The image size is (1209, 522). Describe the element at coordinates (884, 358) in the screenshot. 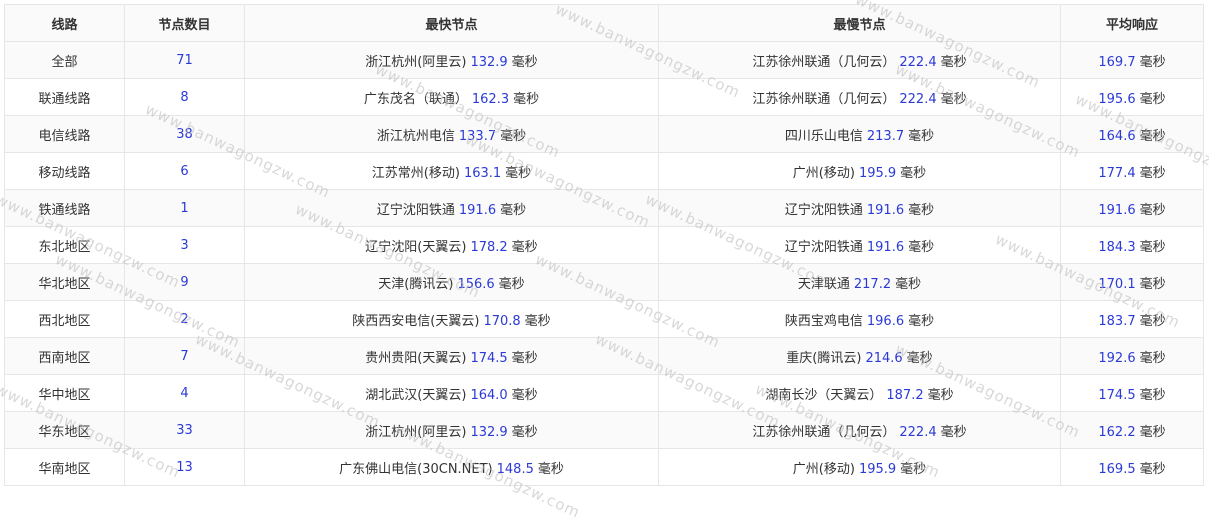

I see `slowest-node-ms: 214.6` at that location.